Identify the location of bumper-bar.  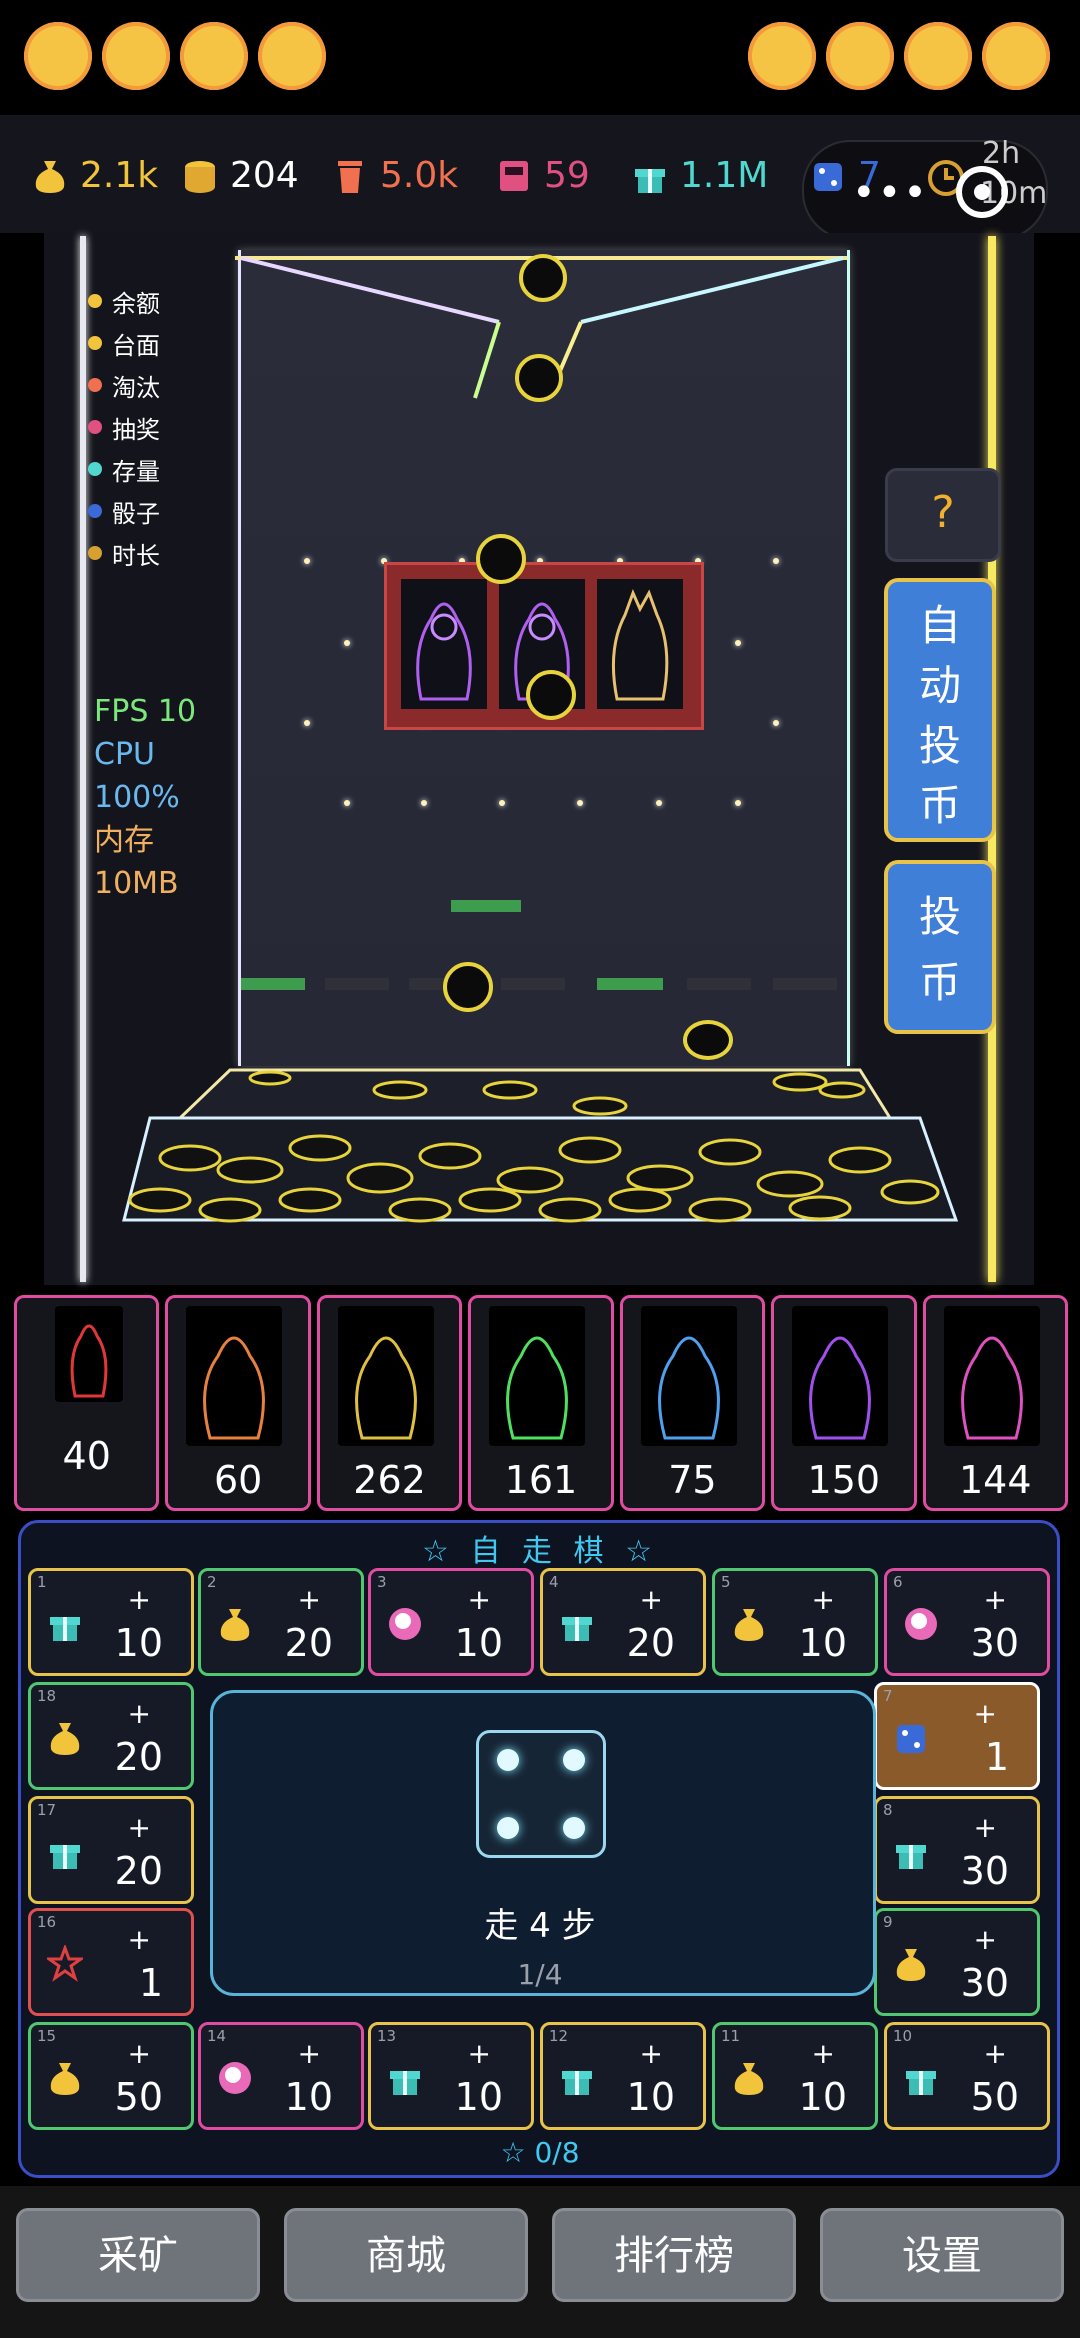
(486, 906).